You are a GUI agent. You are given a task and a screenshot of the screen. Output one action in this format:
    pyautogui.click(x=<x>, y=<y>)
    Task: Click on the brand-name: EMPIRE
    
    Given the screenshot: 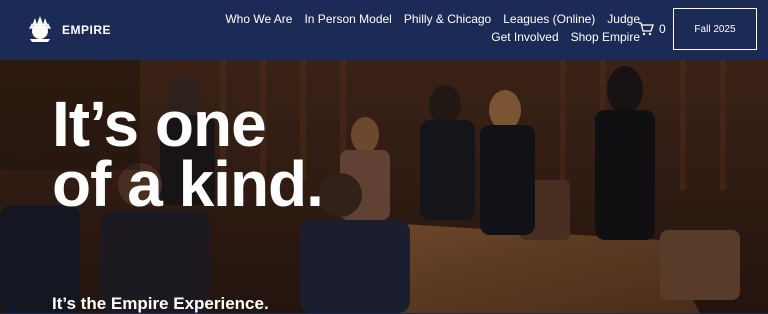 What is the action you would take?
    pyautogui.click(x=87, y=30)
    